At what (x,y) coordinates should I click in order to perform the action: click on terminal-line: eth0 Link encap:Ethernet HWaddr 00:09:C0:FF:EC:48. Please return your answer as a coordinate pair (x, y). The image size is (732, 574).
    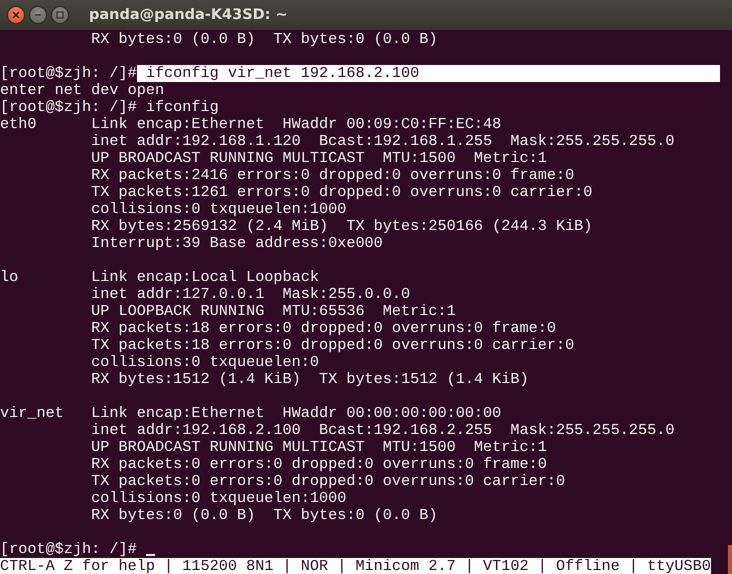
    Looking at the image, I should click on (251, 124).